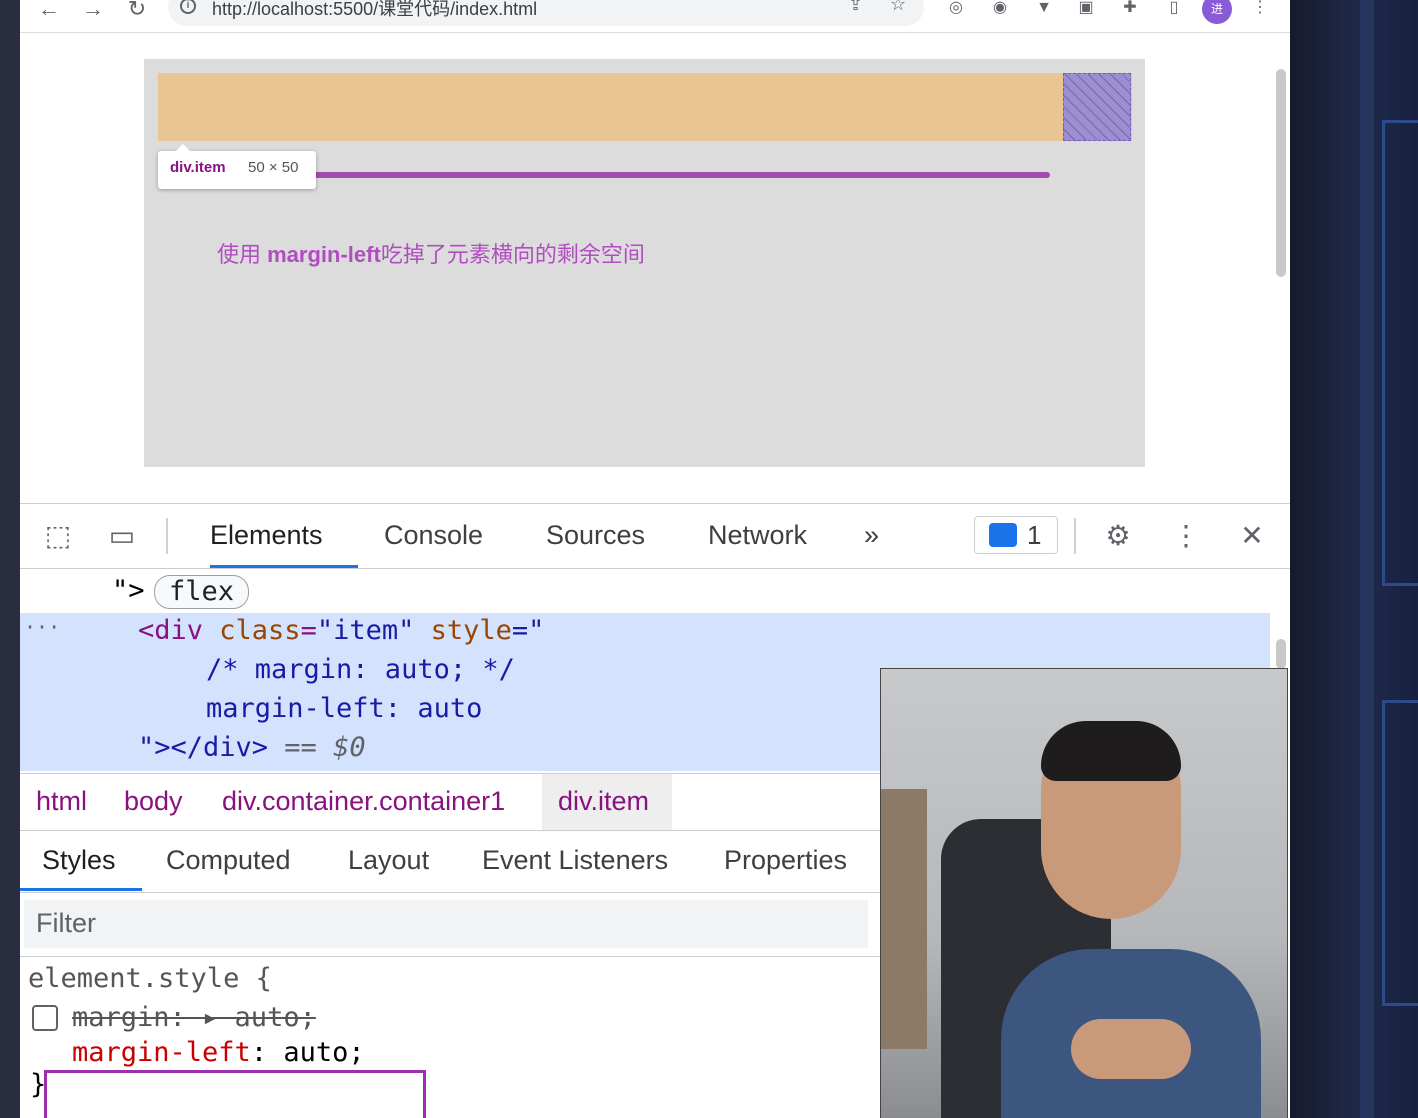 Image resolution: width=1418 pixels, height=1118 pixels. Describe the element at coordinates (1252, 536) in the screenshot. I see `close-icon: ✕` at that location.